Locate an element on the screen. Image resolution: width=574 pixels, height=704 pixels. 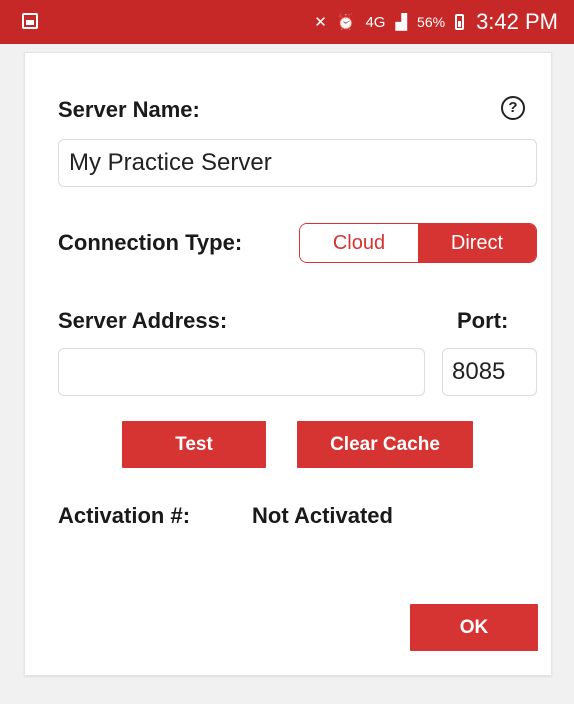
status-icons: ✕ ⏰ 4G ▟ 56% 3:42 PM is located at coordinates (436, 22).